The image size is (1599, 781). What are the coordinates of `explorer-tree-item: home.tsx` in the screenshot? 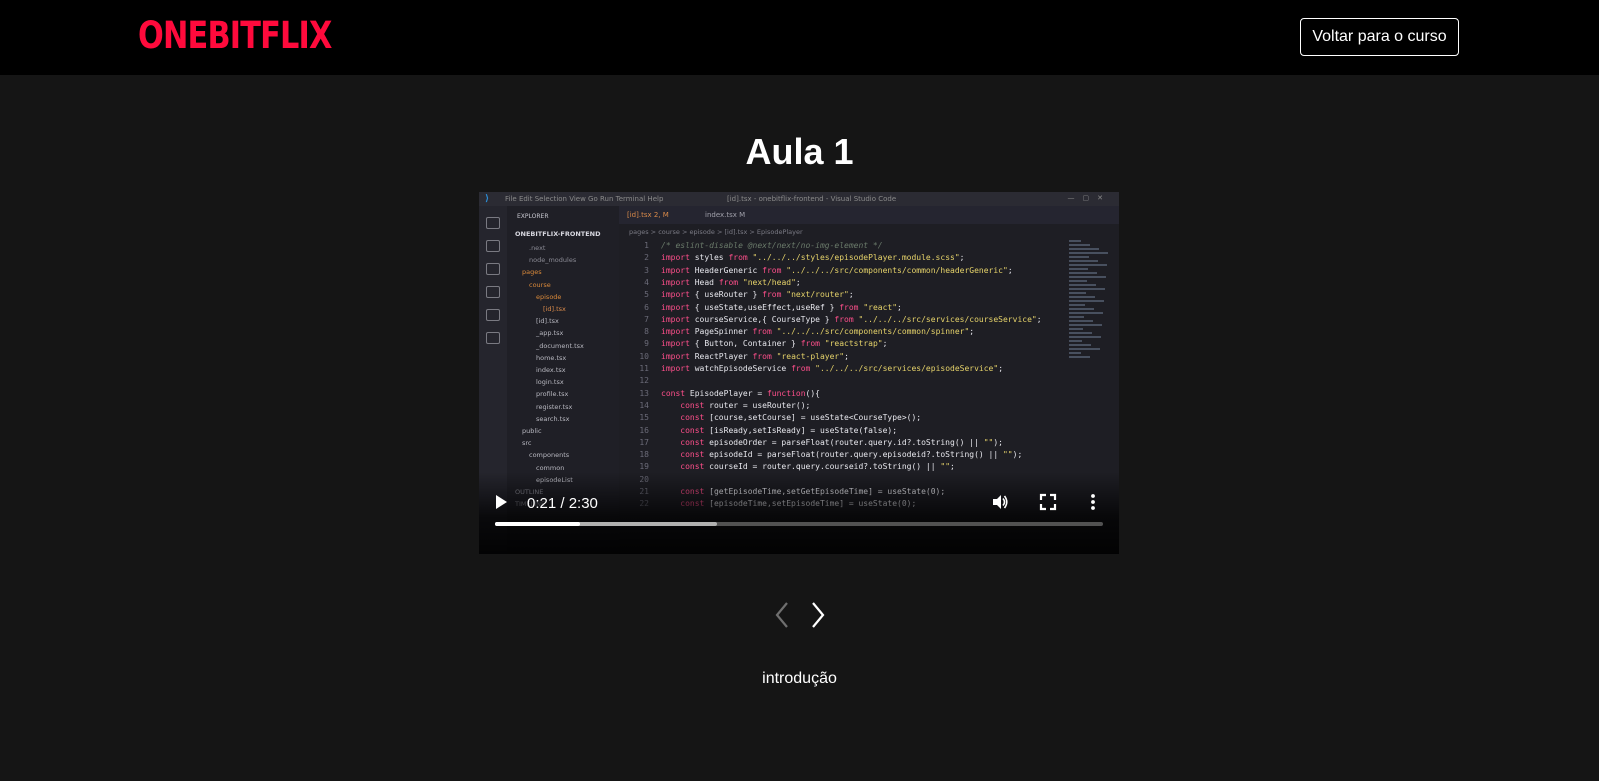 It's located at (551, 357).